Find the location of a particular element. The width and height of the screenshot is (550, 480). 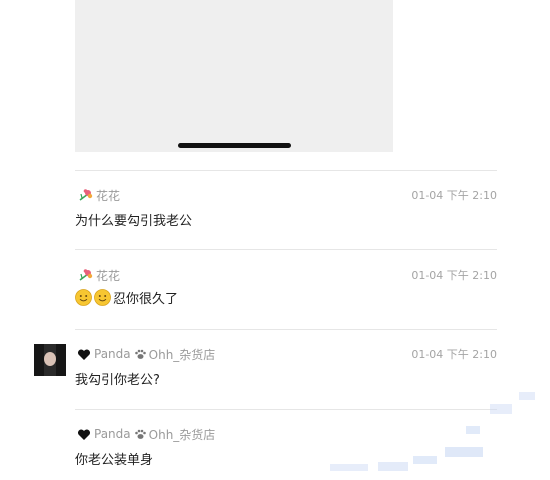

author-name: Panda is located at coordinates (112, 434).